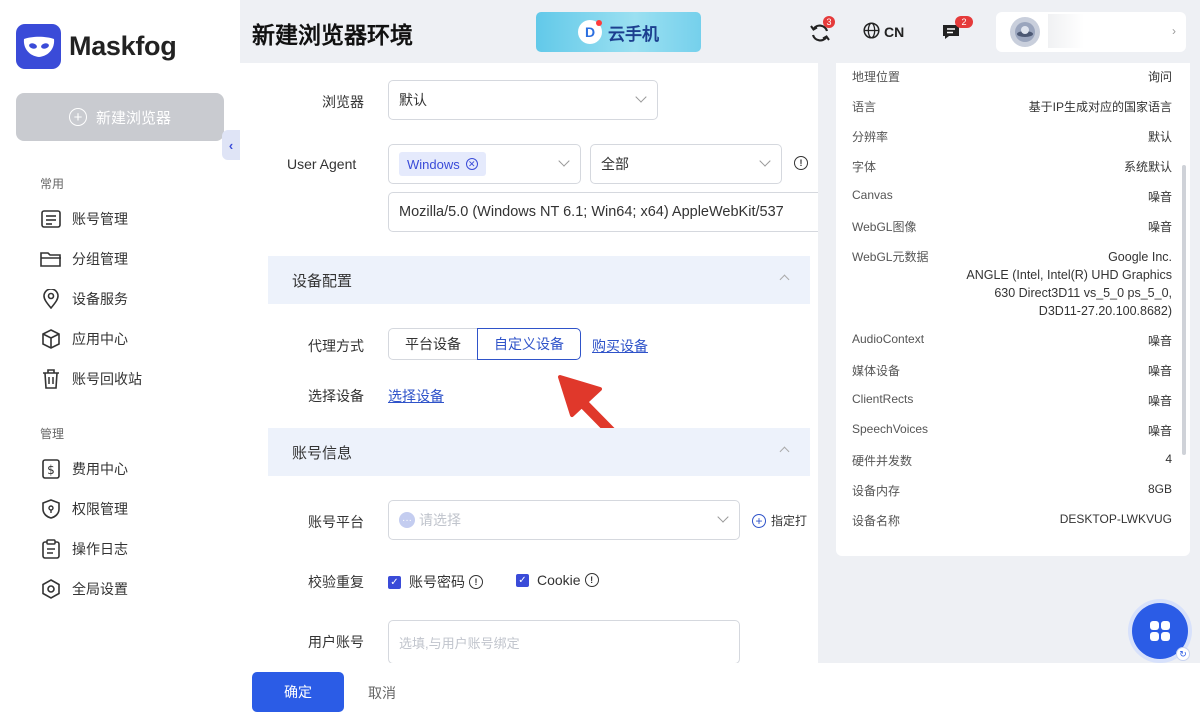  I want to click on select-device-link: 选择设备, so click(416, 396).